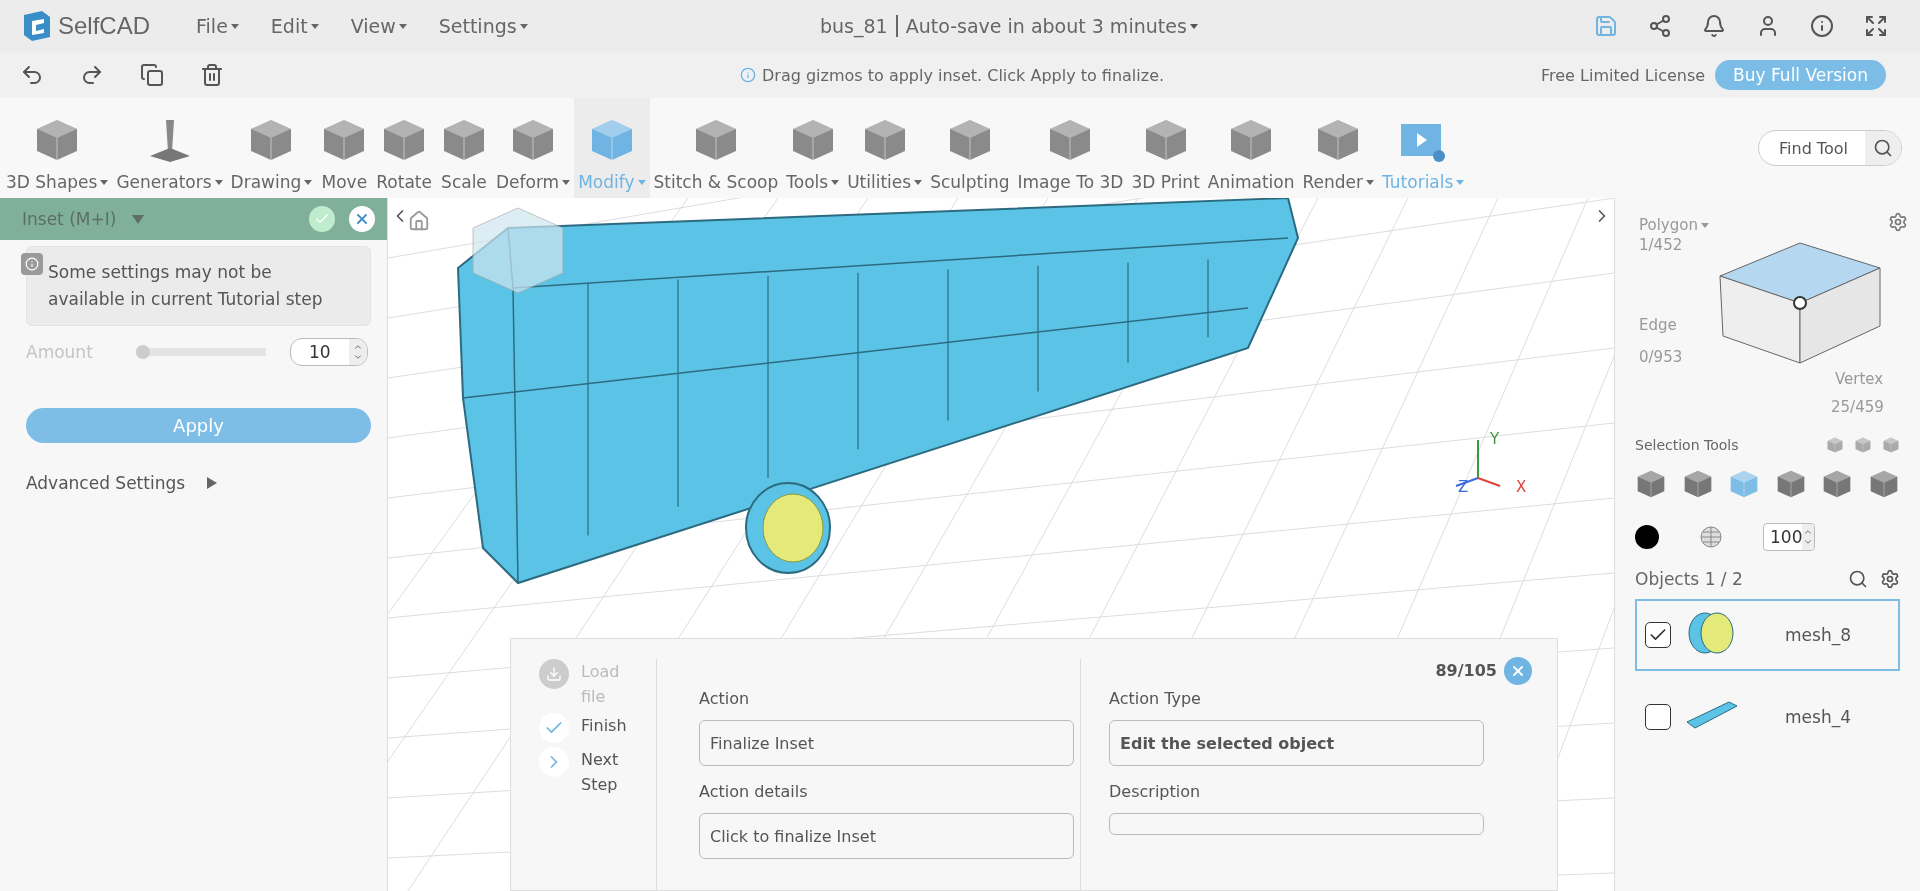  I want to click on polygon-mode-dropdown: Polygon, so click(1674, 225).